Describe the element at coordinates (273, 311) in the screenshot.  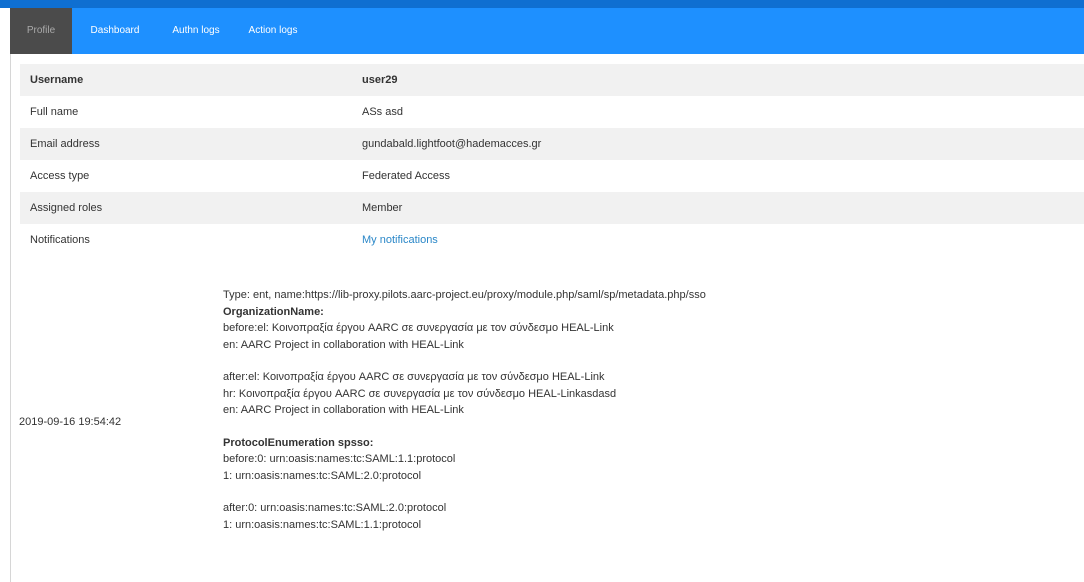
I see `org-name-heading: OrganizationName:` at that location.